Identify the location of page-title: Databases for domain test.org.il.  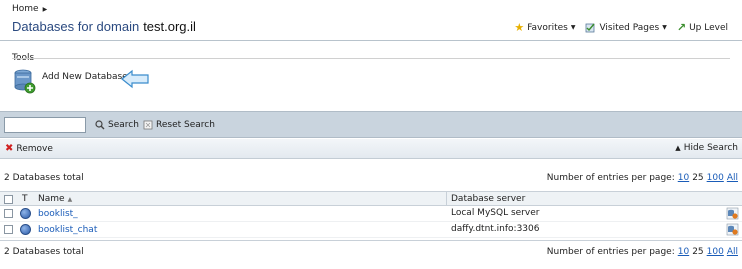
(104, 26).